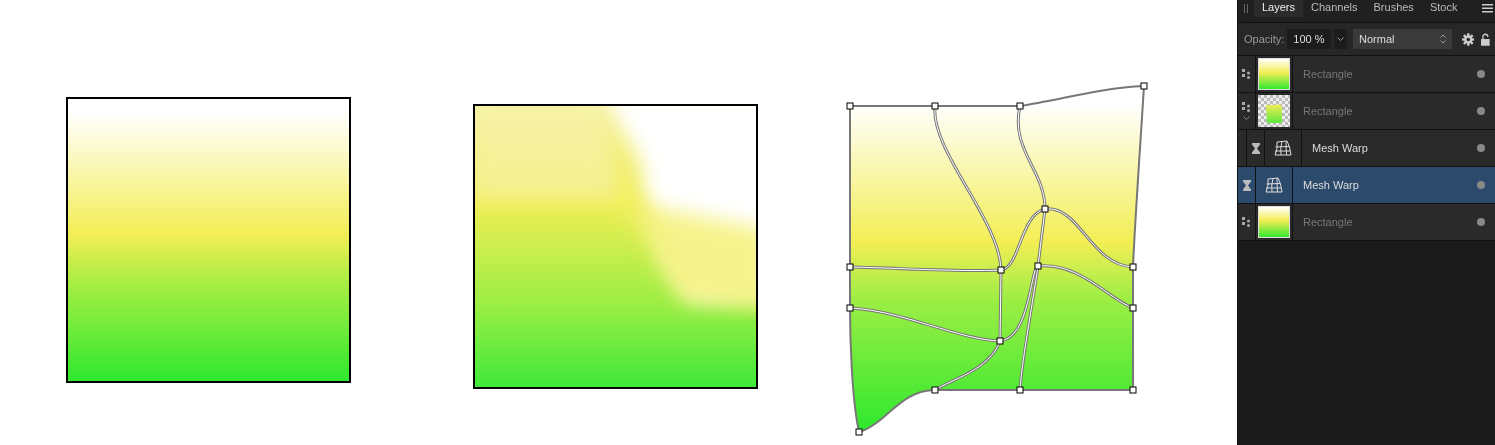  What do you see at coordinates (1468, 39) in the screenshot?
I see `settings-icon` at bounding box center [1468, 39].